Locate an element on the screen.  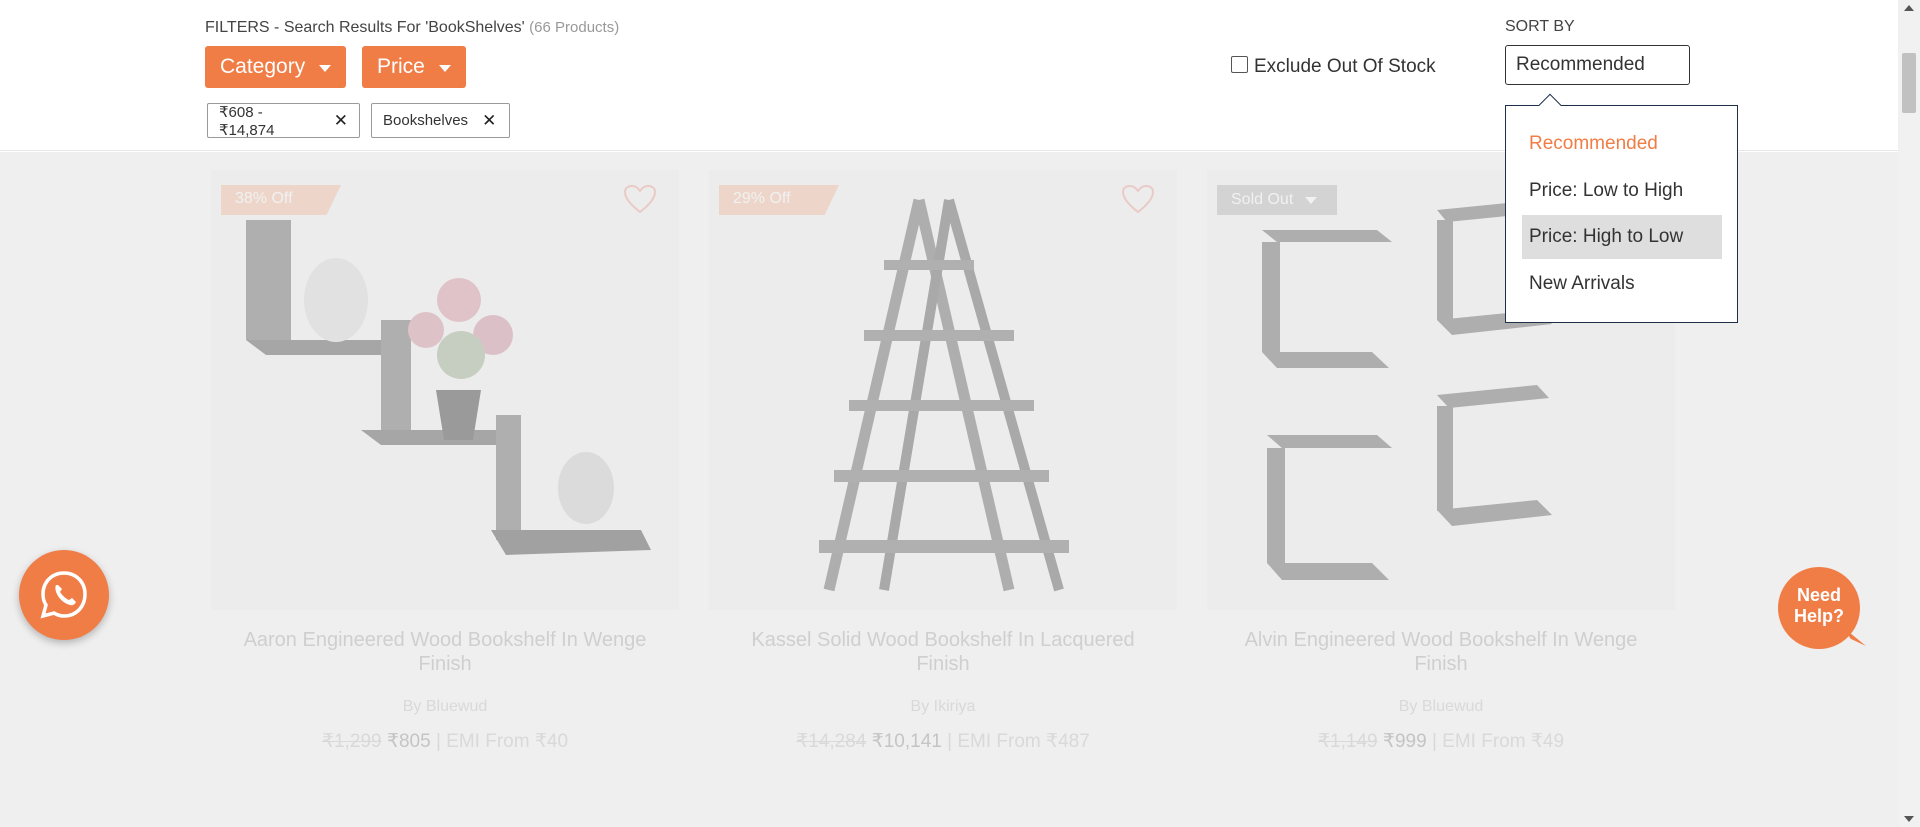
whatsapp-icon is located at coordinates (63, 595).